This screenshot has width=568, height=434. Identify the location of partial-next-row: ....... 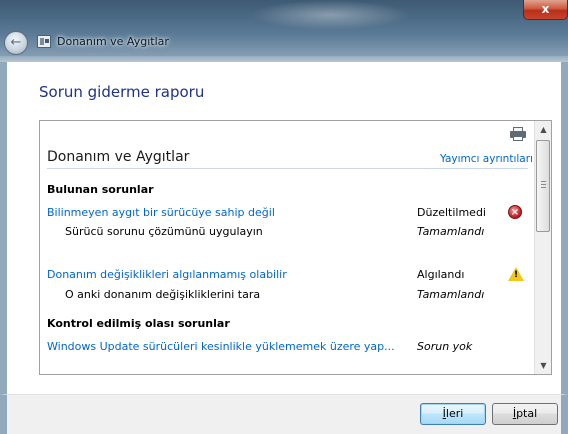
(81, 371).